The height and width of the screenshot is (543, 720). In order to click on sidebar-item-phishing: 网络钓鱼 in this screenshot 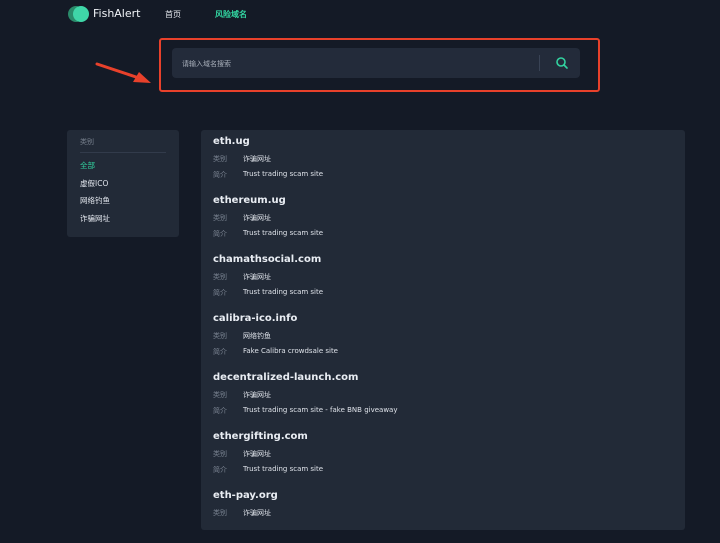, I will do `click(95, 200)`.